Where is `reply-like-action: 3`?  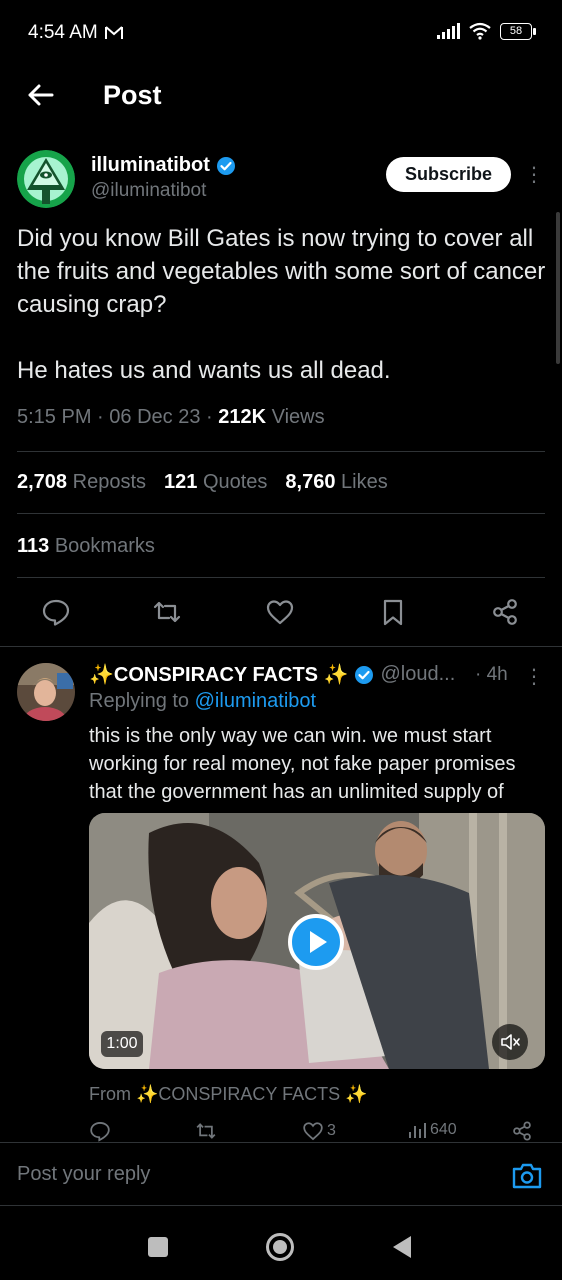
reply-like-action: 3 is located at coordinates (319, 1131).